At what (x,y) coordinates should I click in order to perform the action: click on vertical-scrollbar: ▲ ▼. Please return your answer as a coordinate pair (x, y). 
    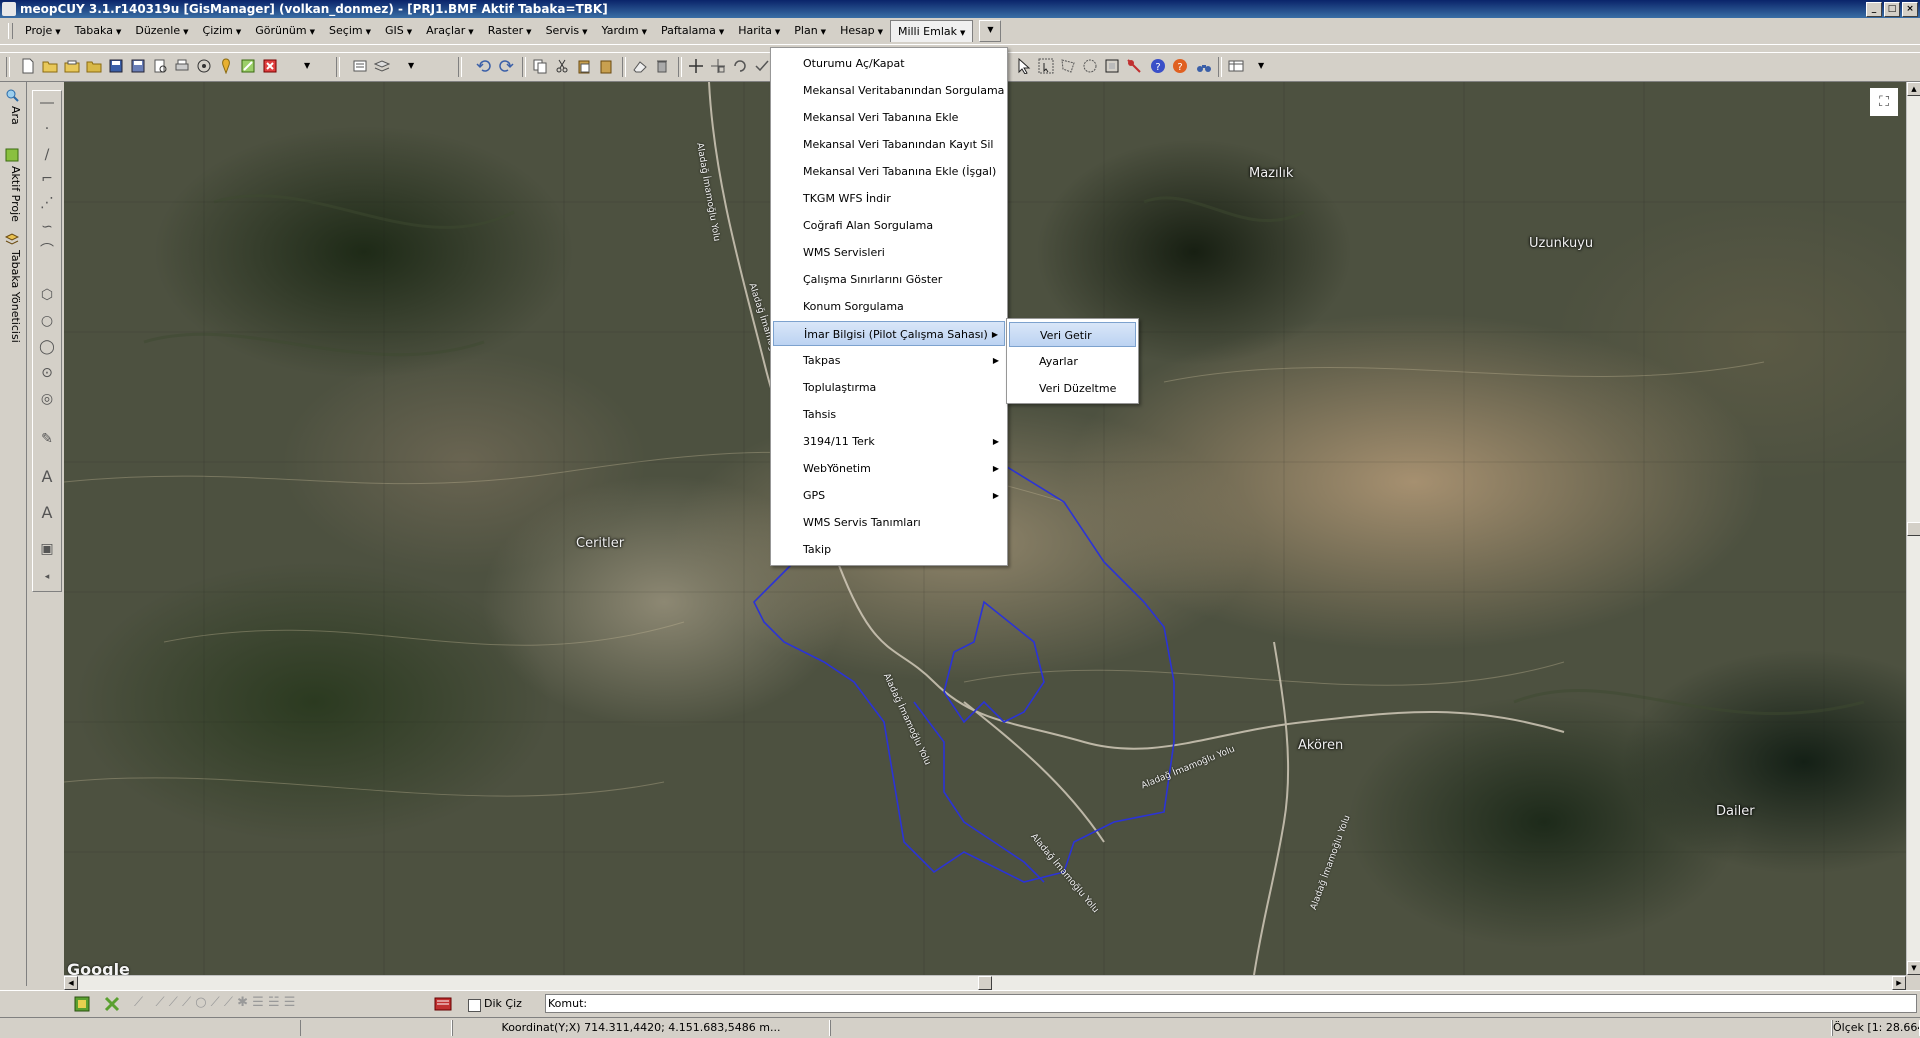
    Looking at the image, I should click on (1913, 528).